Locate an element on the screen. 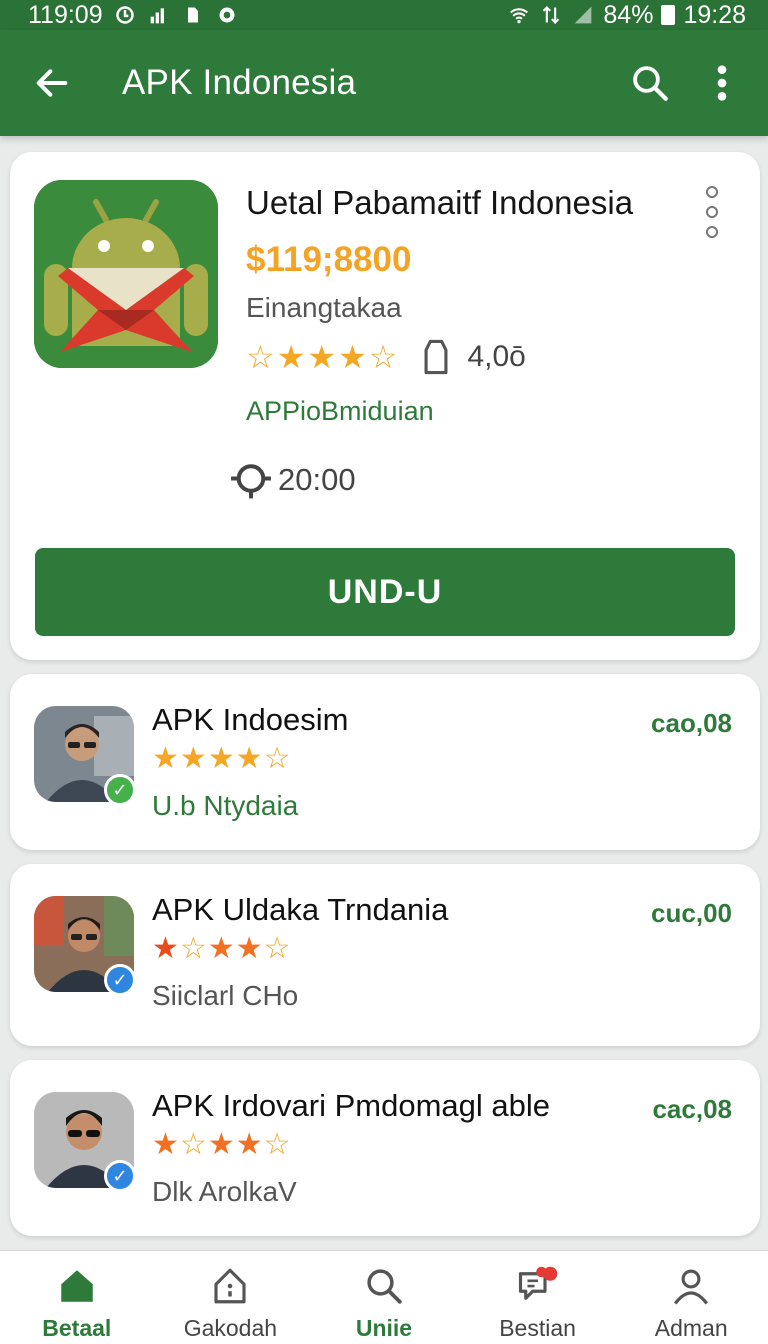 The width and height of the screenshot is (768, 1344). developer-name: APPioBmiduian is located at coordinates (340, 411).